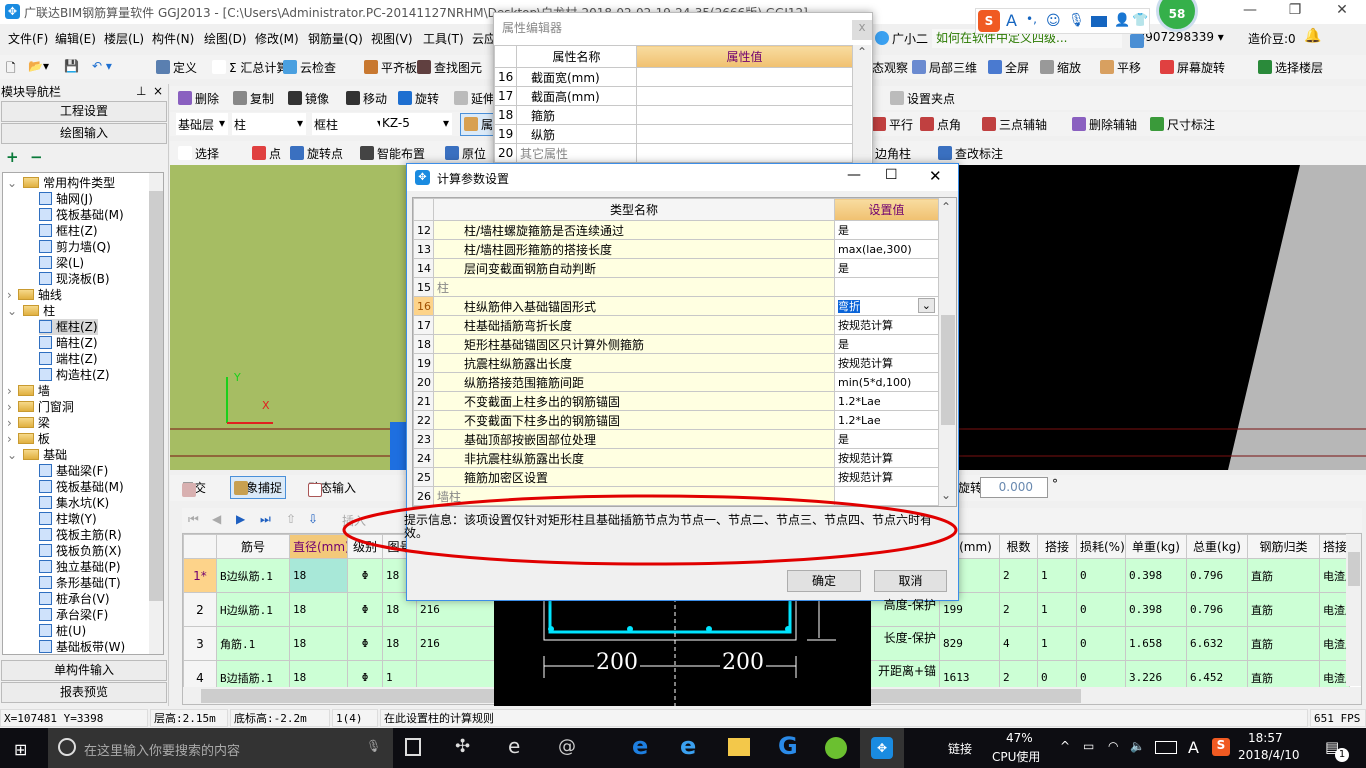 Image resolution: width=1366 pixels, height=768 pixels. What do you see at coordinates (1008, 67) in the screenshot?
I see `fullscreen-button: 全屏` at bounding box center [1008, 67].